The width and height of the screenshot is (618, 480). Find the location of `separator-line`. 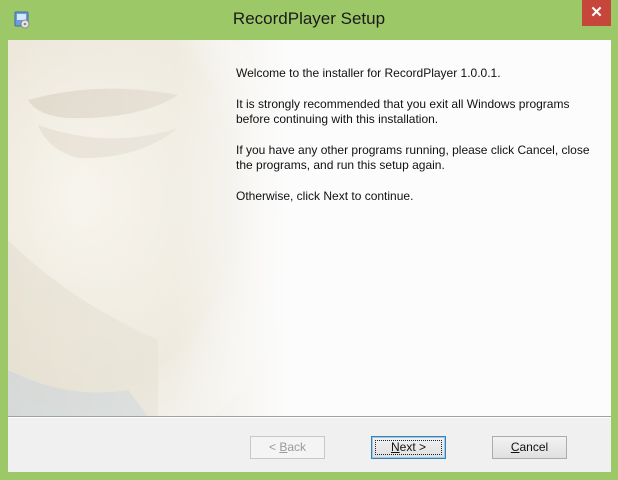

separator-line is located at coordinates (309, 417).